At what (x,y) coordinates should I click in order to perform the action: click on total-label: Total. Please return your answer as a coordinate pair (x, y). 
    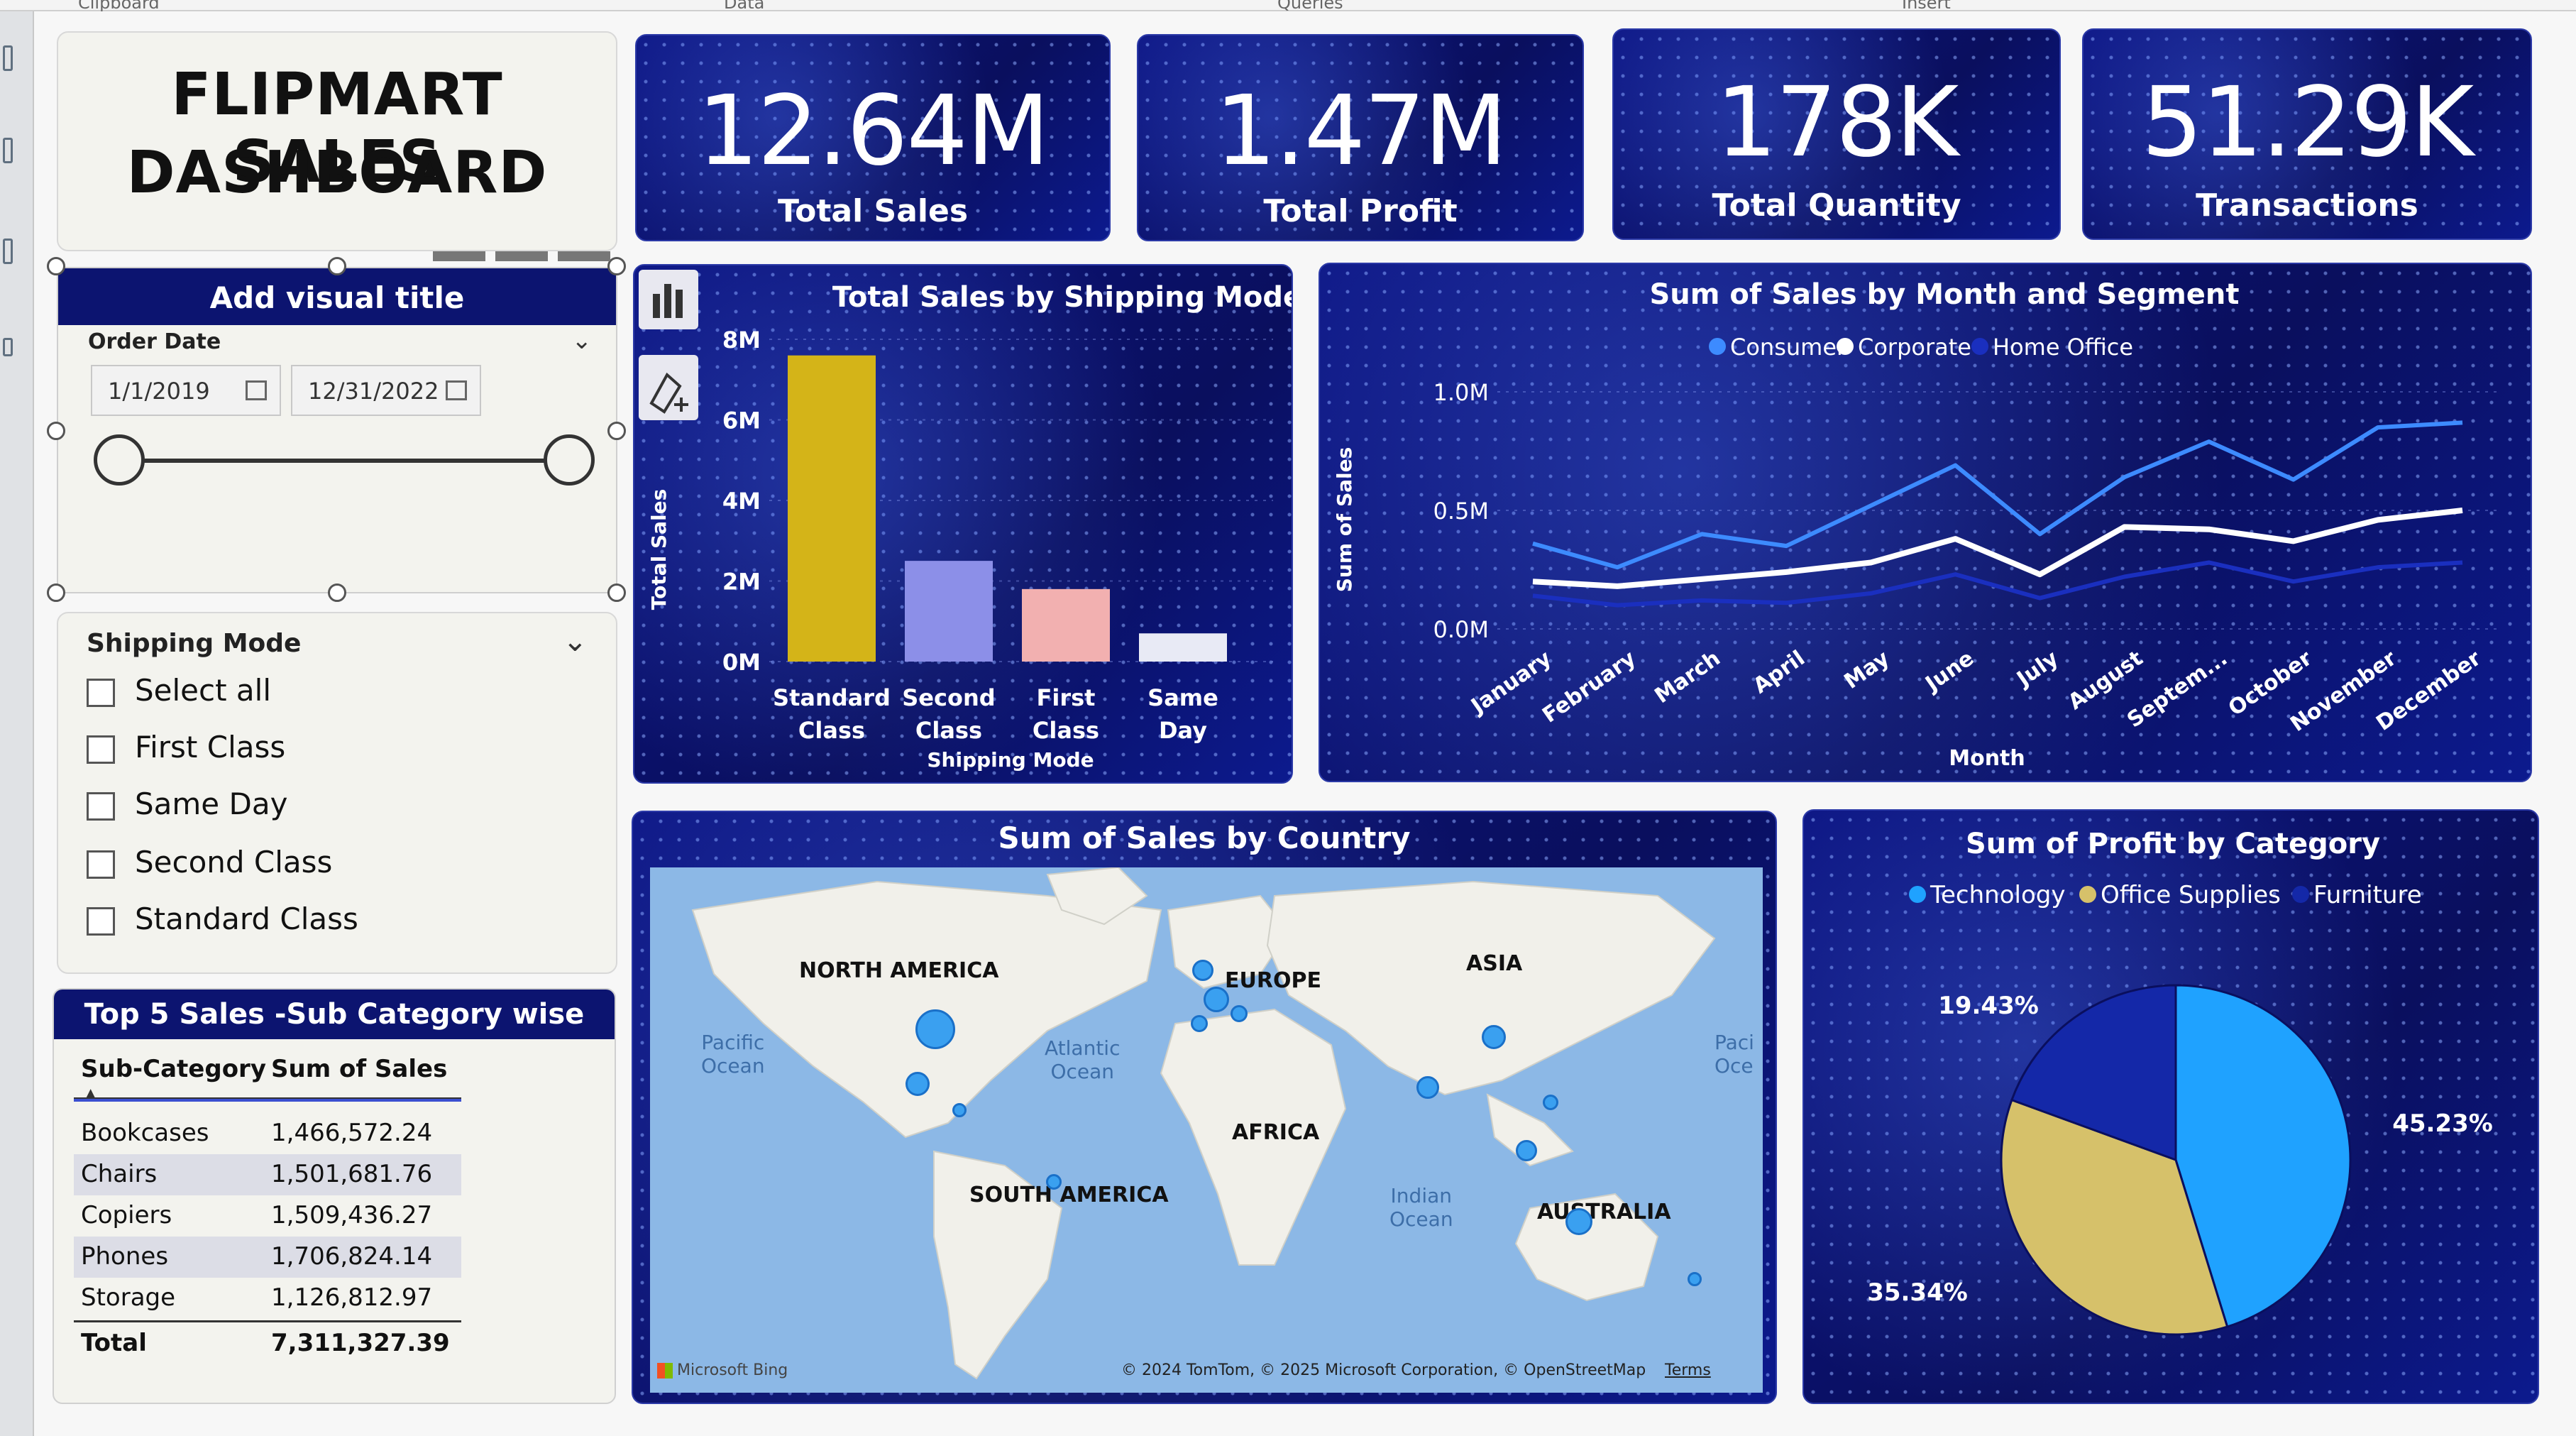
    Looking at the image, I should click on (114, 1343).